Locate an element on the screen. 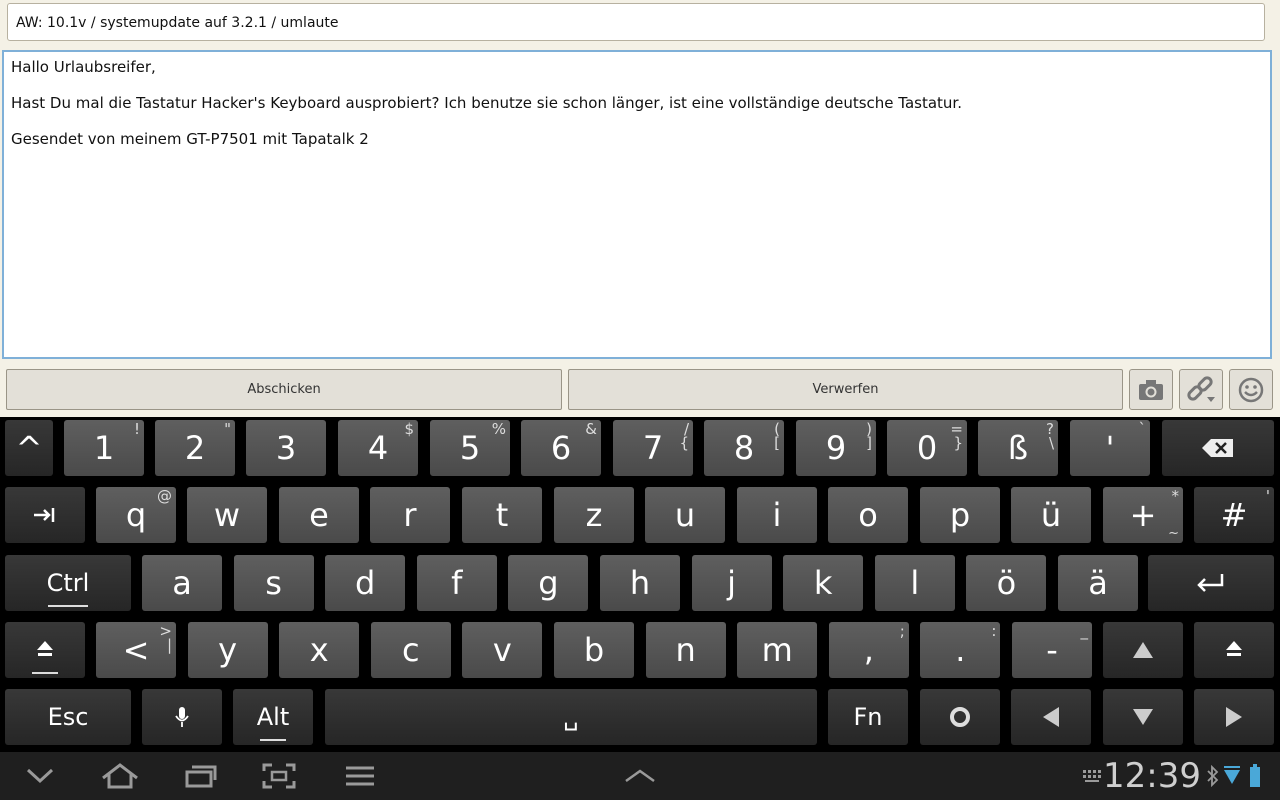 The image size is (1280, 800). discard-button: Verwerfen is located at coordinates (845, 389).